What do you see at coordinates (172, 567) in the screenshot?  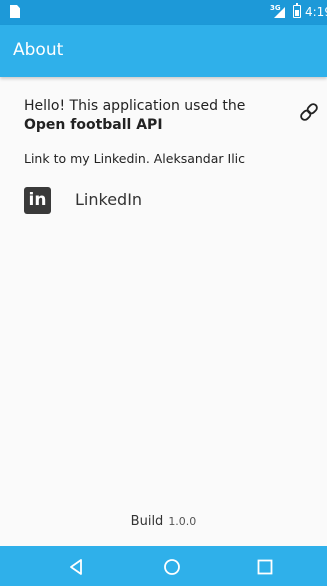 I see `home-icon` at bounding box center [172, 567].